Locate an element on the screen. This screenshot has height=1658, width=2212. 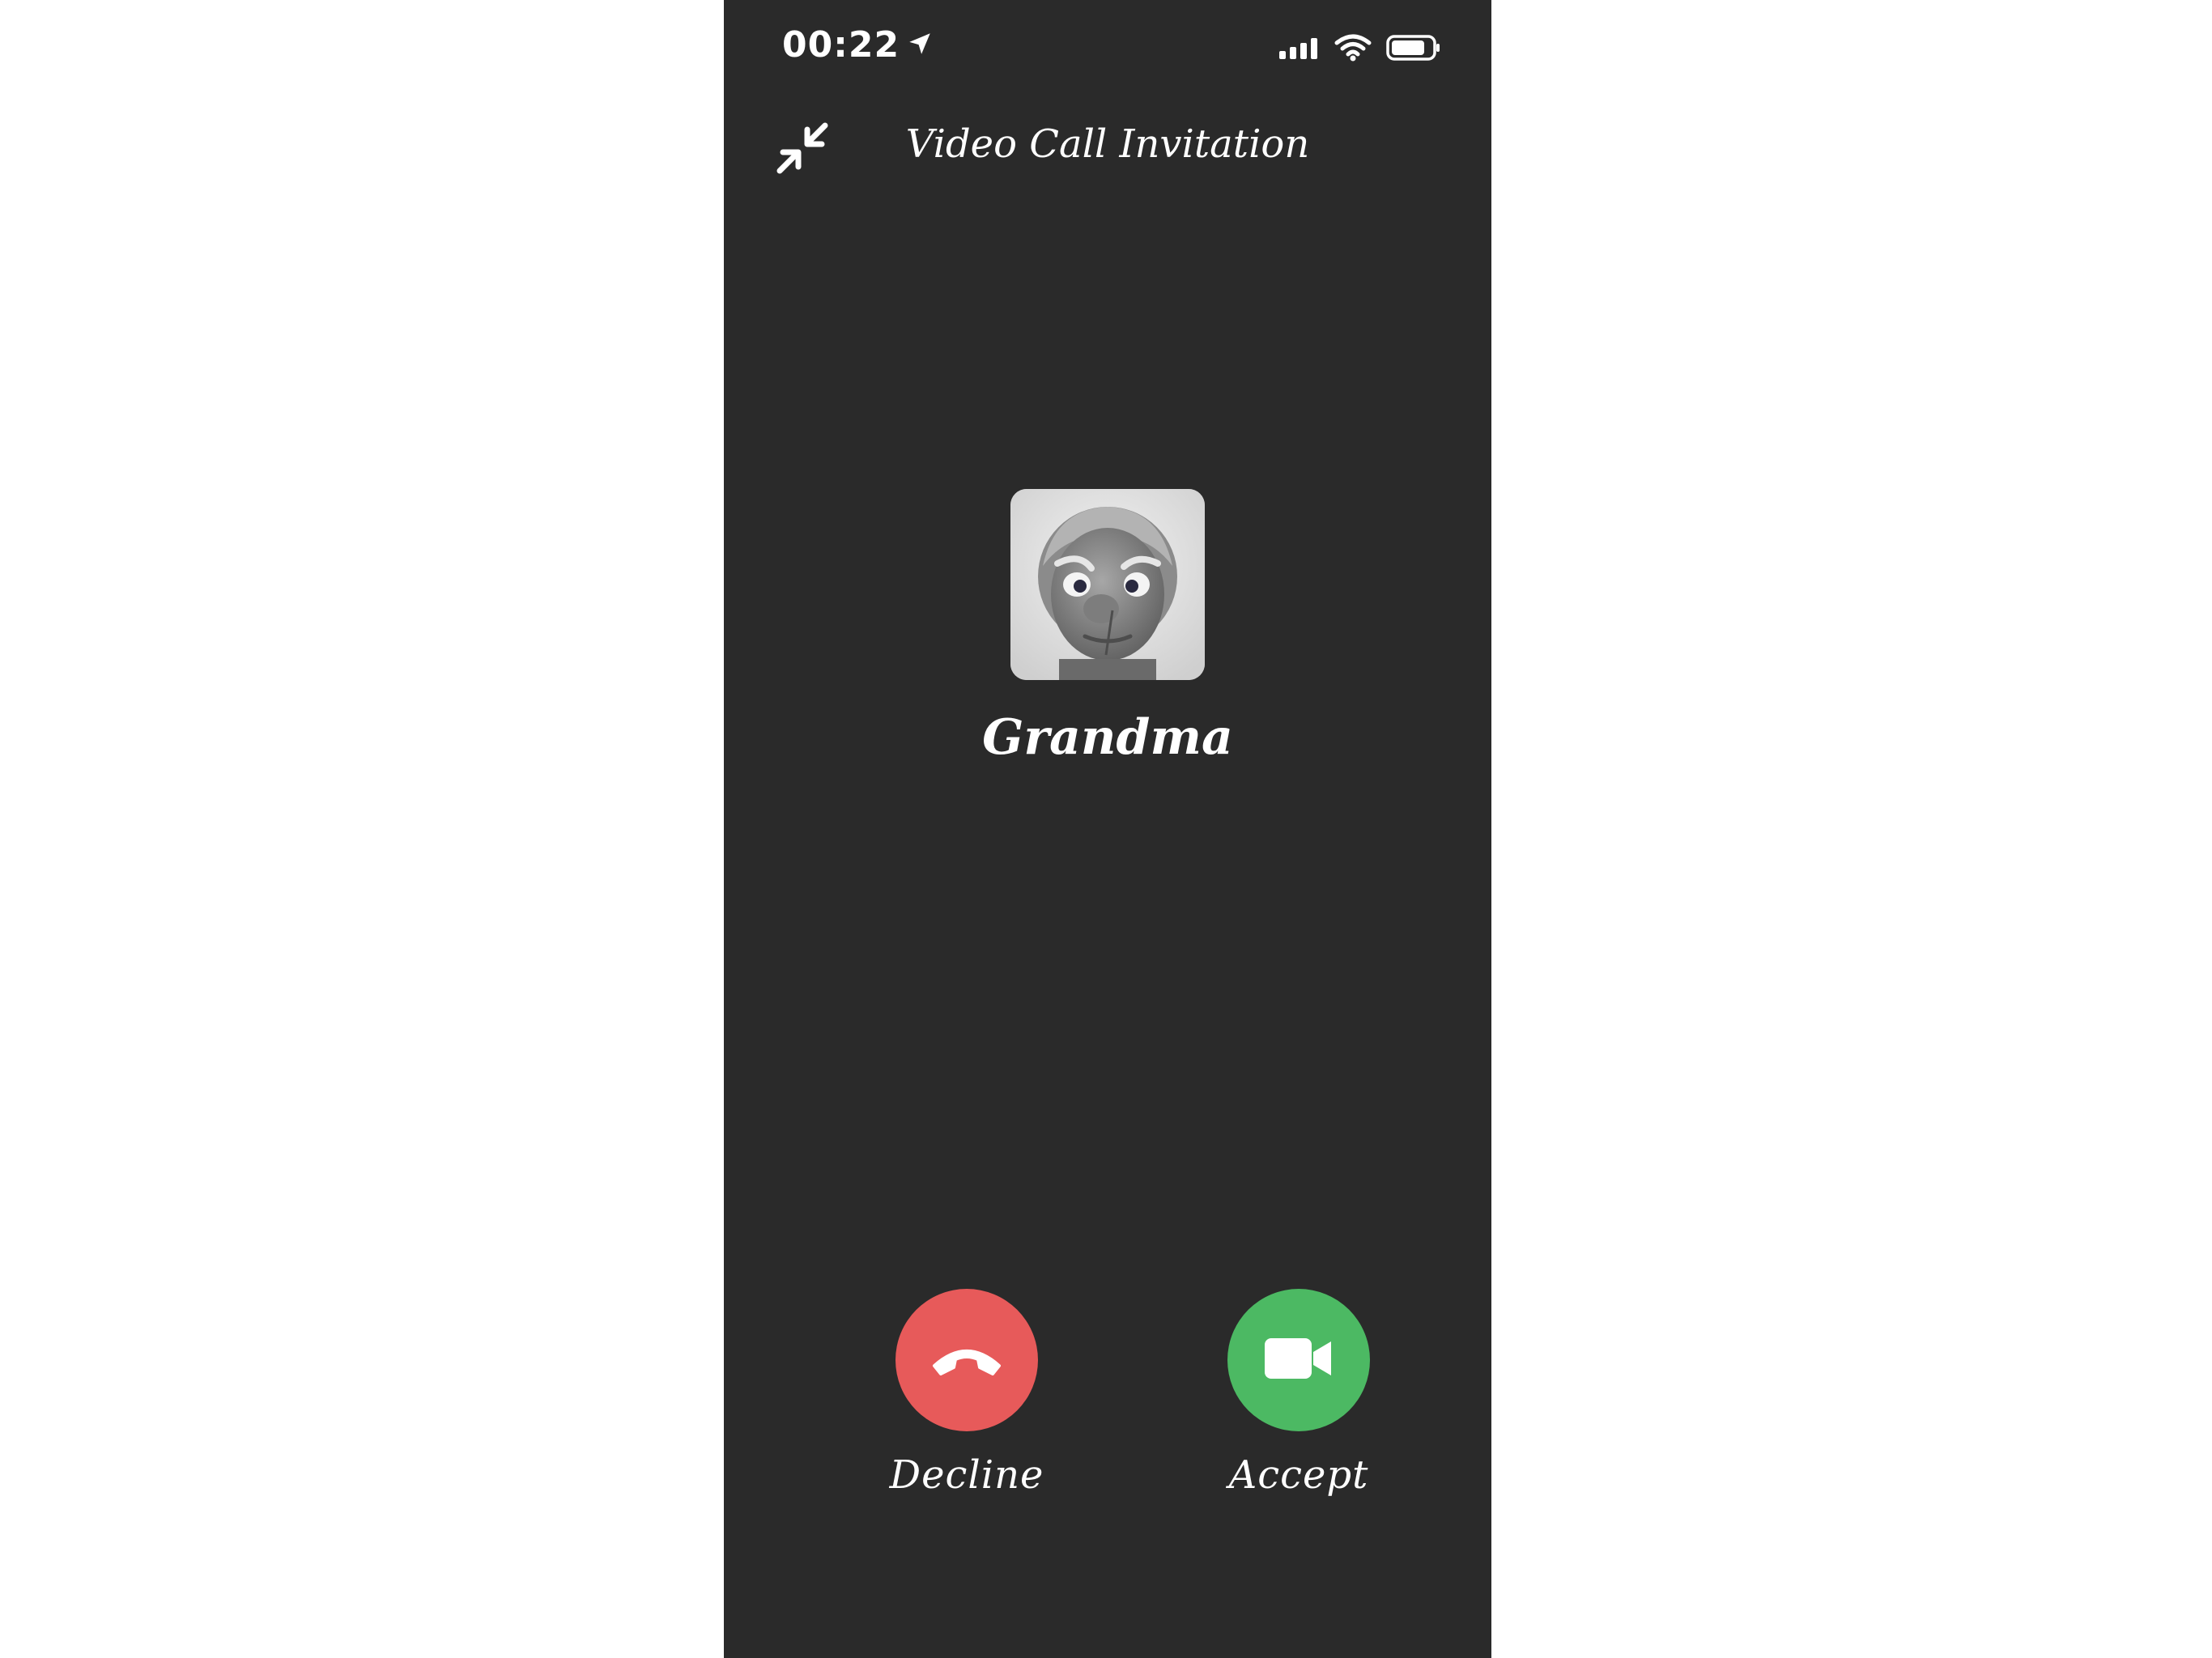
decline-action: Decline is located at coordinates (967, 1393).